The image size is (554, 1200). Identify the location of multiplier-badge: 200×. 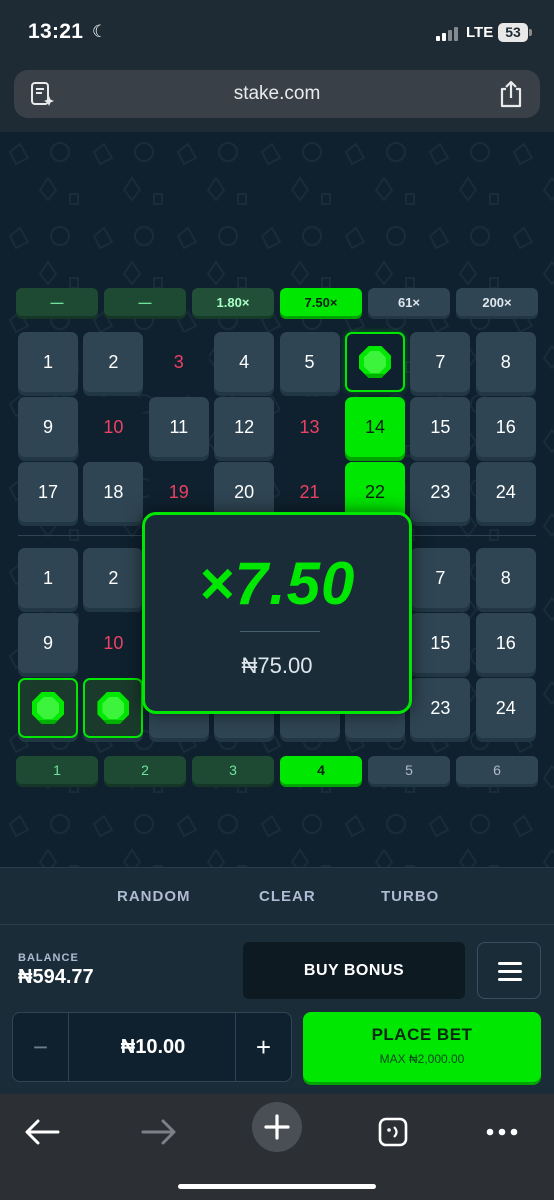
(497, 302).